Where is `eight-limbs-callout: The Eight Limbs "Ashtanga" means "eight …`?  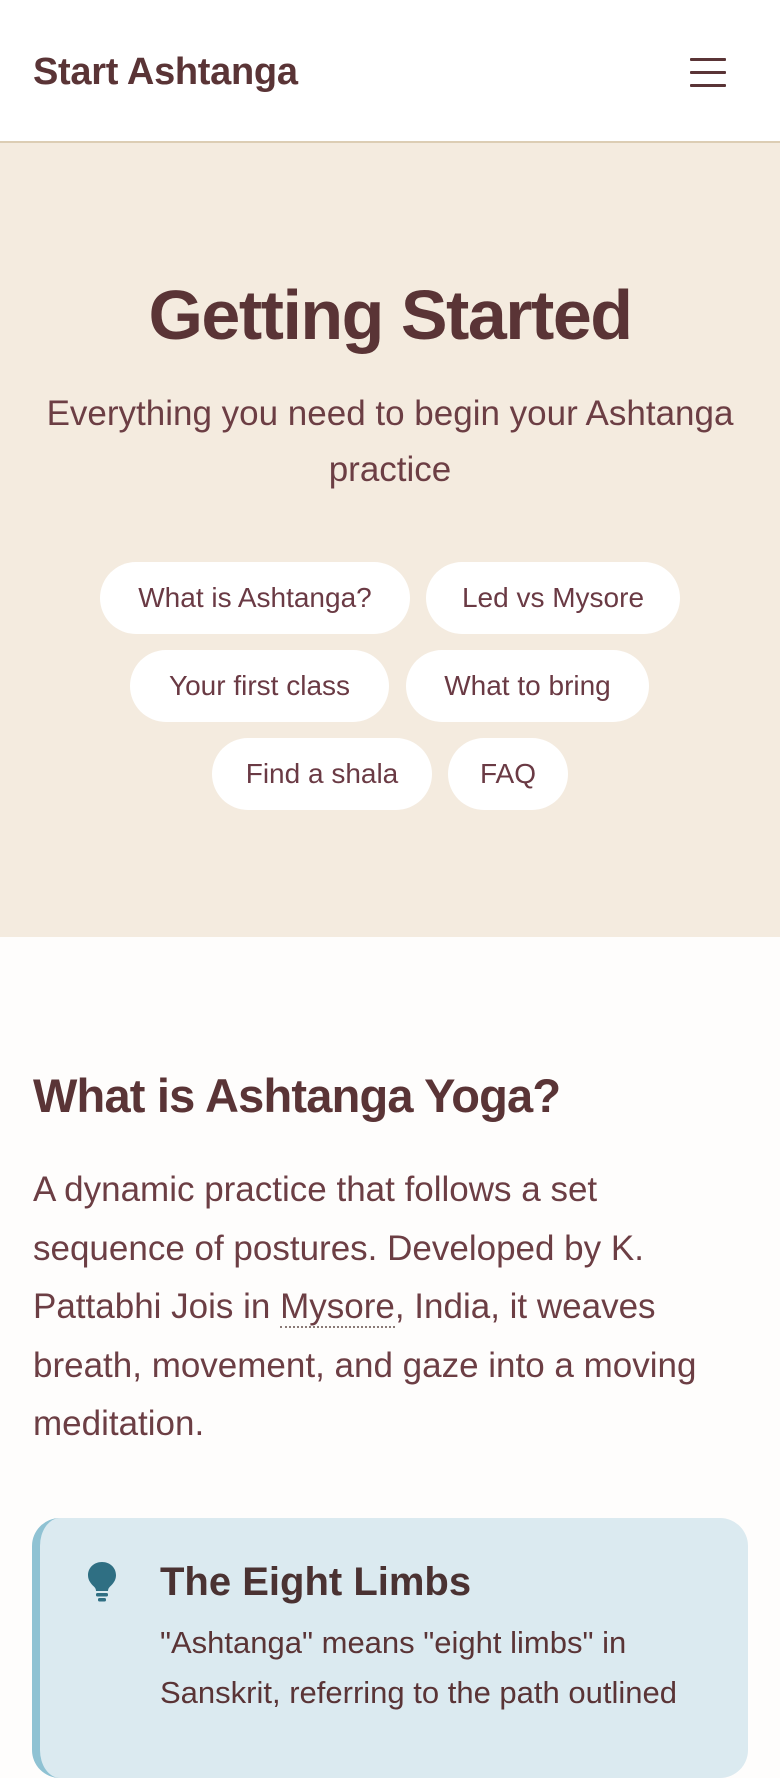 eight-limbs-callout: The Eight Limbs "Ashtanga" means "eight … is located at coordinates (390, 1648).